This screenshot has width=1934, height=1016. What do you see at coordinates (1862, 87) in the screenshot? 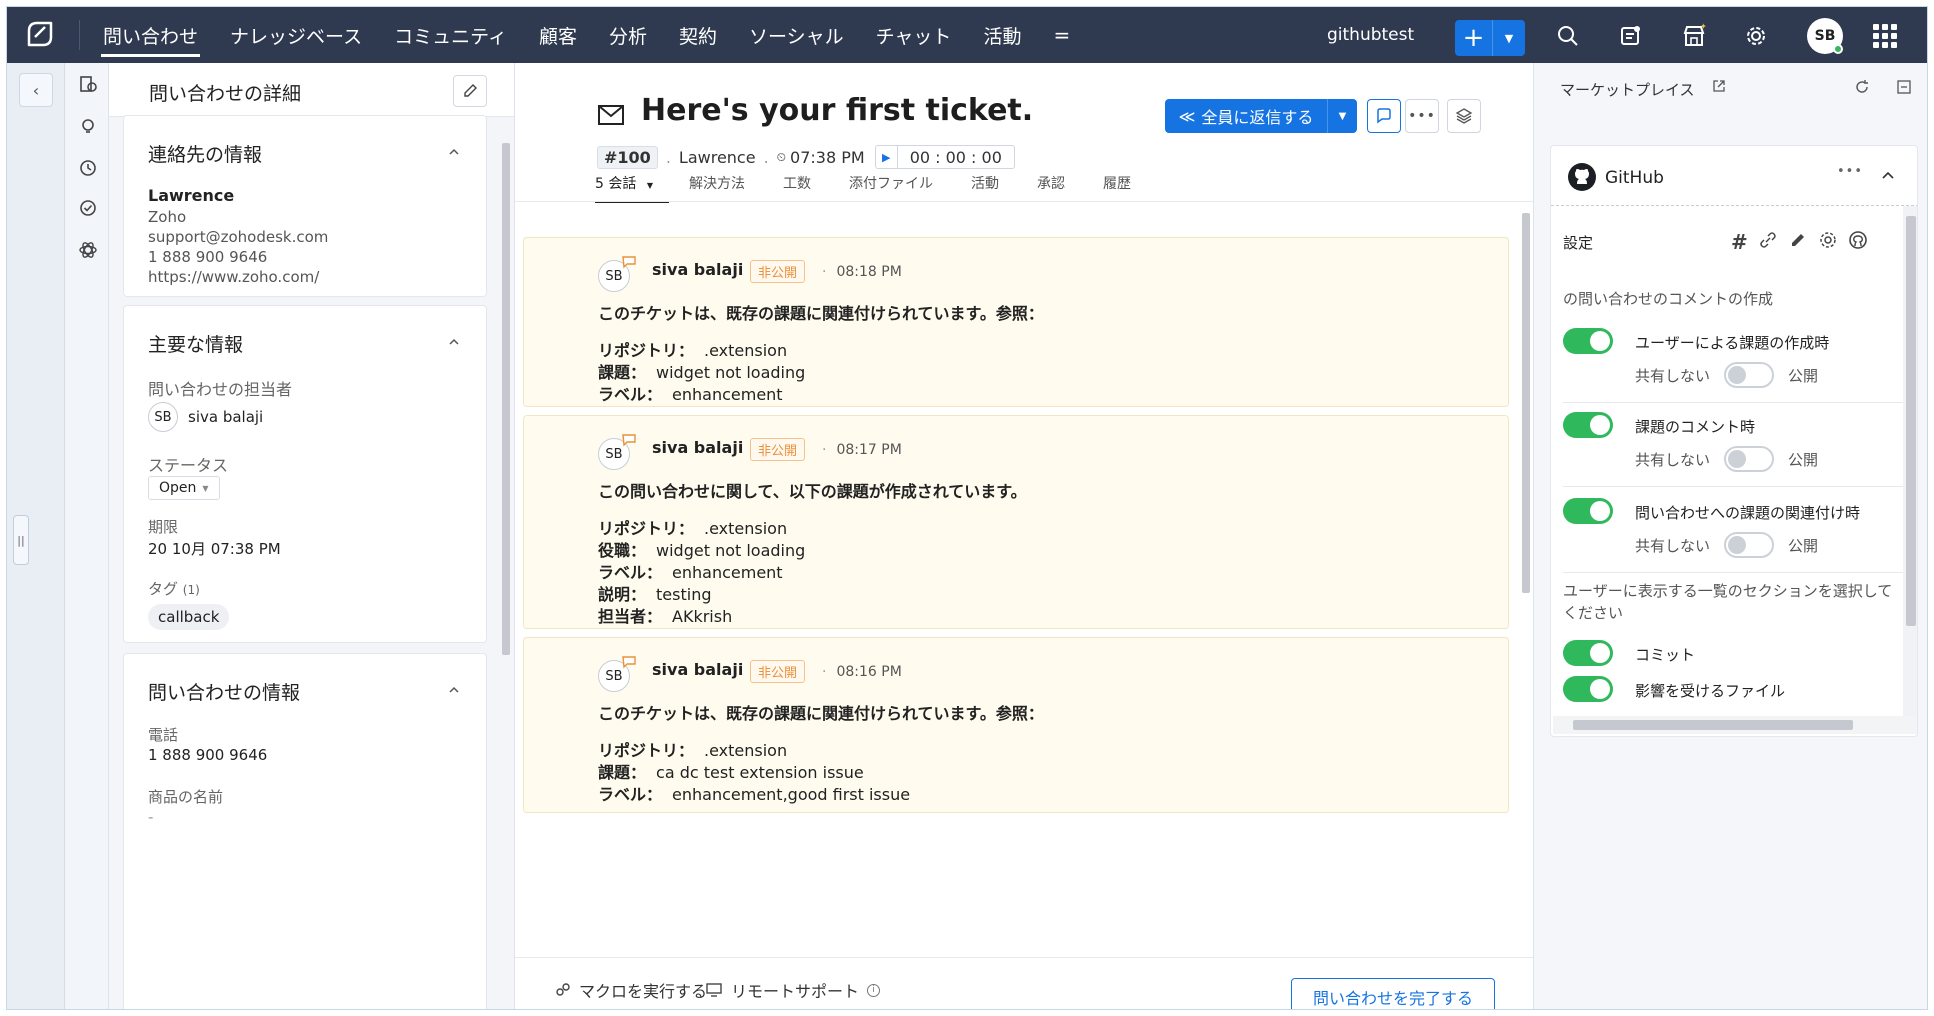
I see `refresh-icon` at bounding box center [1862, 87].